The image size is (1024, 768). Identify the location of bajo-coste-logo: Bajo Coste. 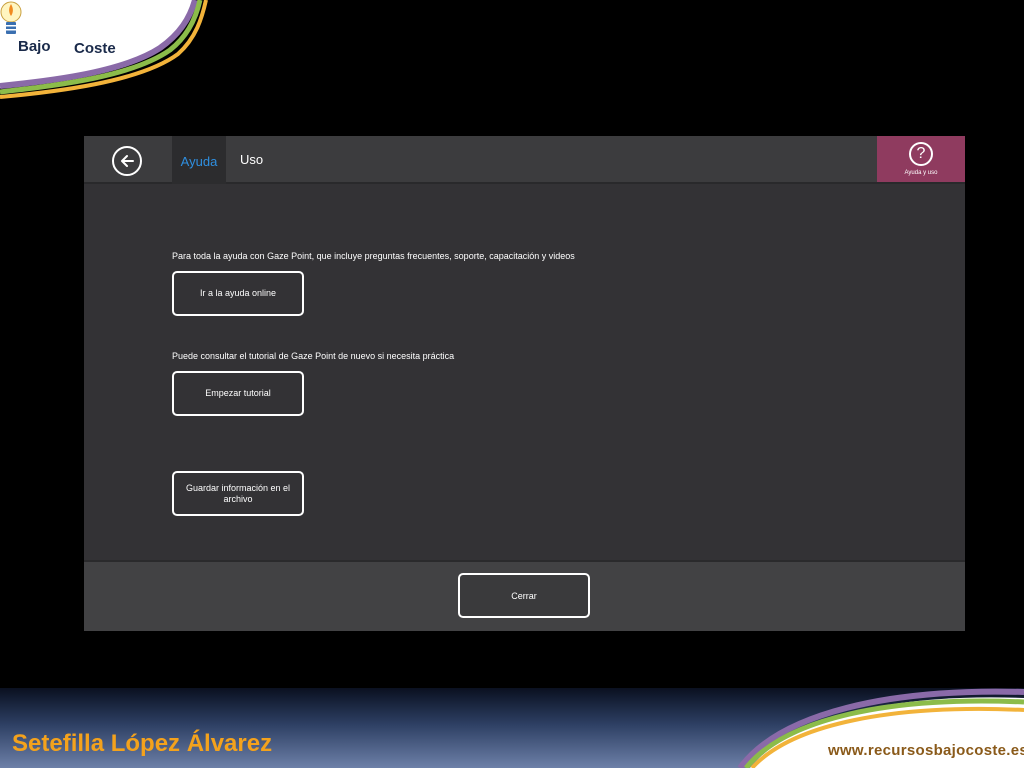
(105, 50).